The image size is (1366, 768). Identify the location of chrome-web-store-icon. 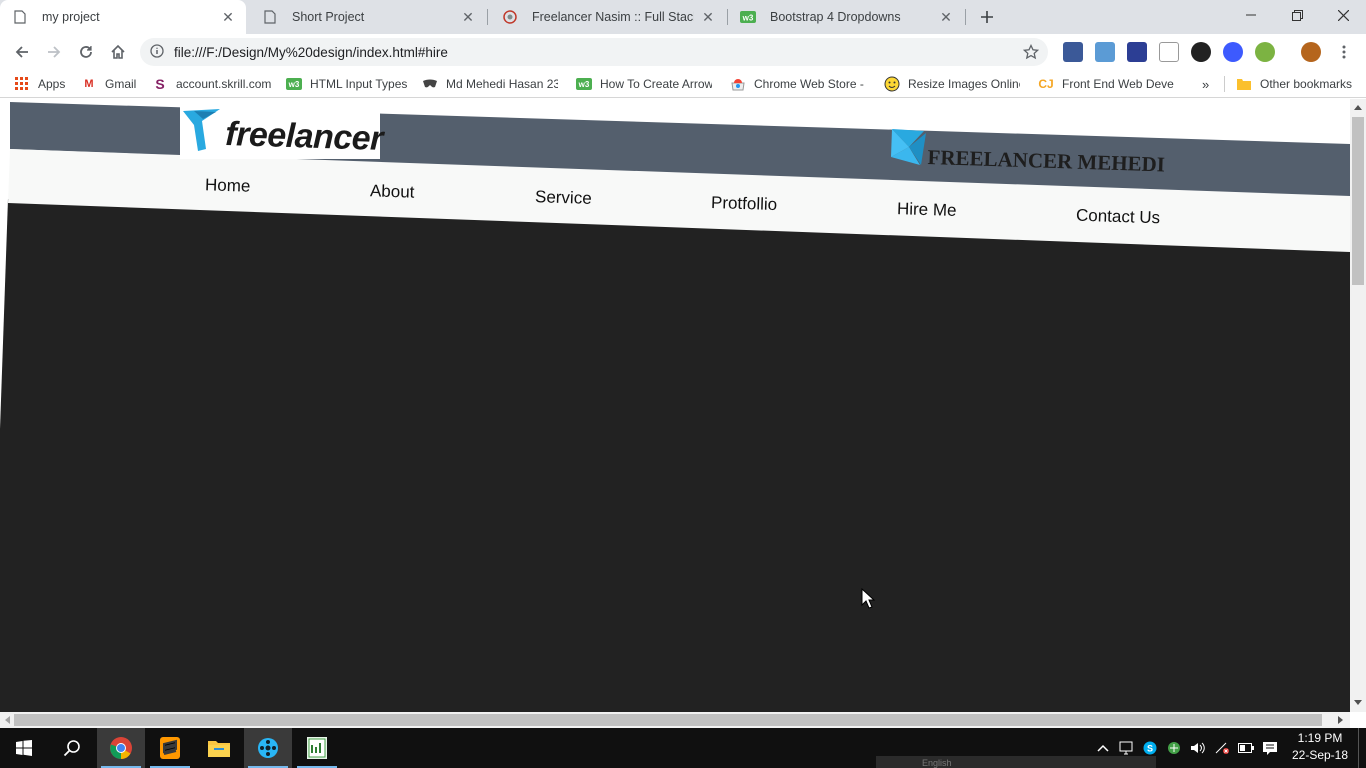
(738, 84).